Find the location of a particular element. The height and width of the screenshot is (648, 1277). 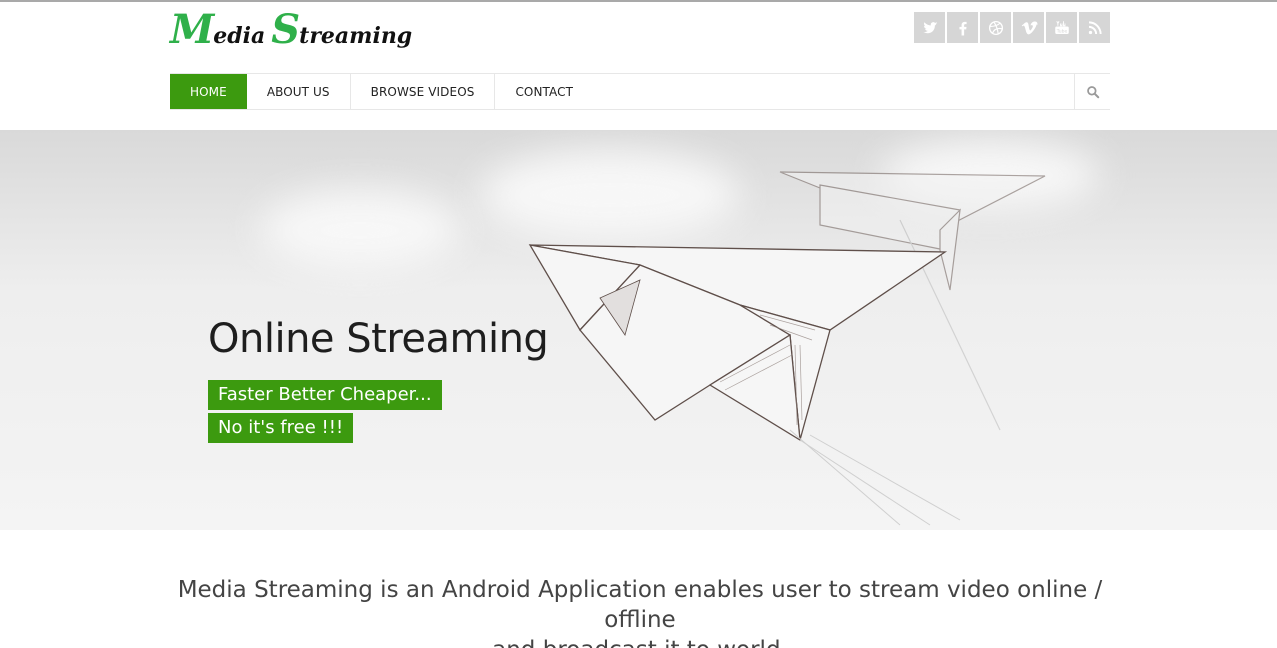

intro-line-2: and broadcast it to world. is located at coordinates (640, 641).